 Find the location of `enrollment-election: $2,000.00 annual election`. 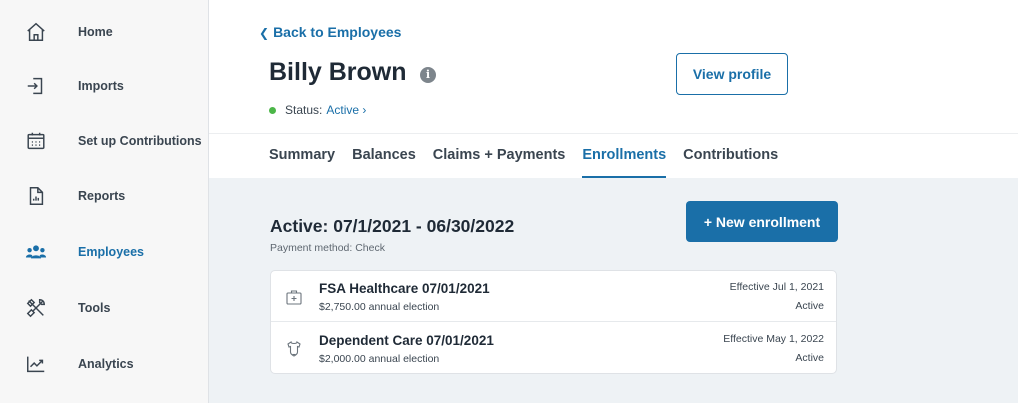

enrollment-election: $2,000.00 annual election is located at coordinates (379, 359).